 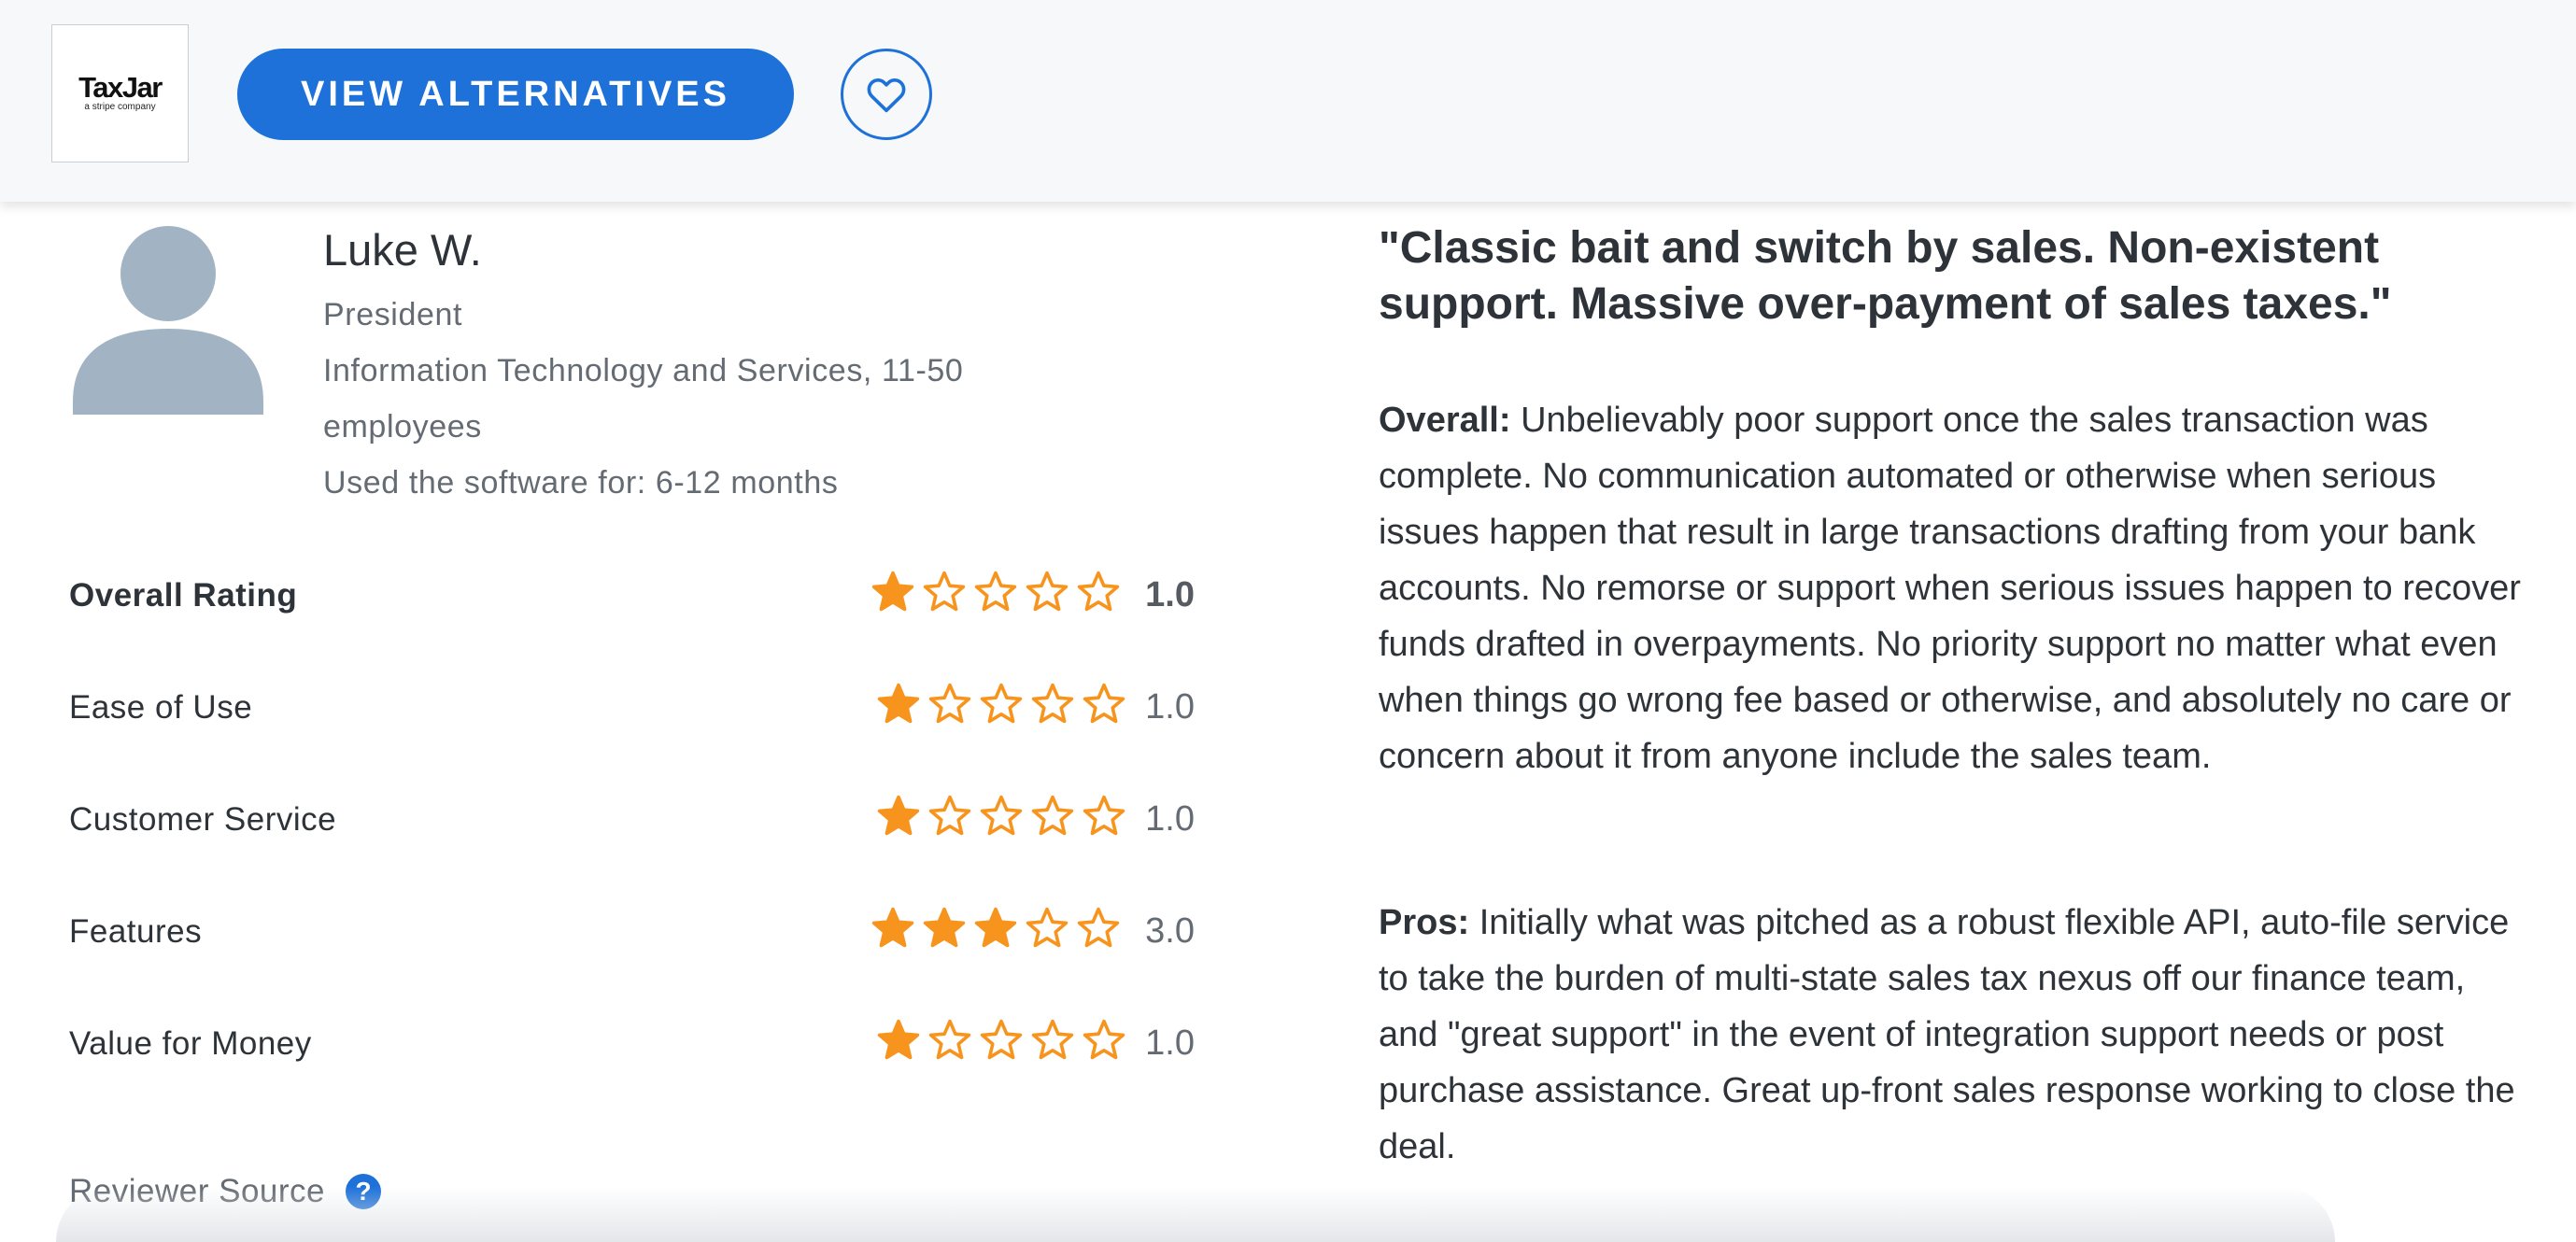 What do you see at coordinates (402, 427) in the screenshot?
I see `reviewer-company-size: employees` at bounding box center [402, 427].